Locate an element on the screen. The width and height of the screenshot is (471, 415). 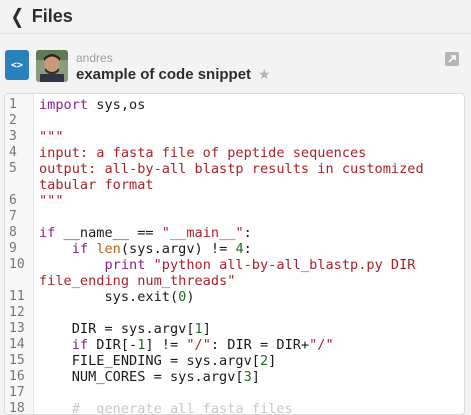
code-line: 2 is located at coordinates (234, 121).